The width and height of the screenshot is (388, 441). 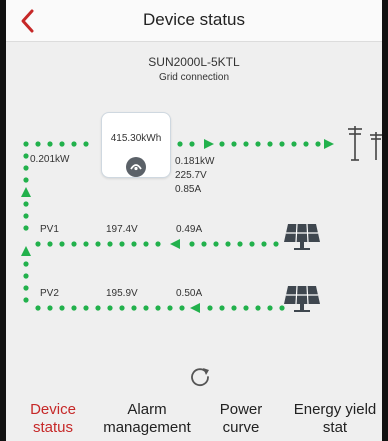 What do you see at coordinates (188, 189) in the screenshot?
I see `grid-current: 0.85A` at bounding box center [188, 189].